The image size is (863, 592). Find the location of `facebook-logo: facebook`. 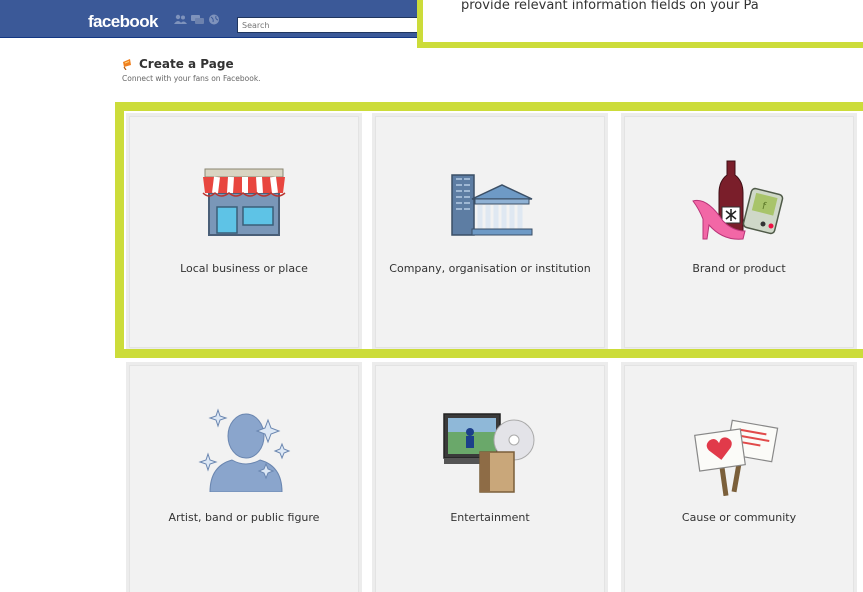

facebook-logo: facebook is located at coordinates (123, 22).